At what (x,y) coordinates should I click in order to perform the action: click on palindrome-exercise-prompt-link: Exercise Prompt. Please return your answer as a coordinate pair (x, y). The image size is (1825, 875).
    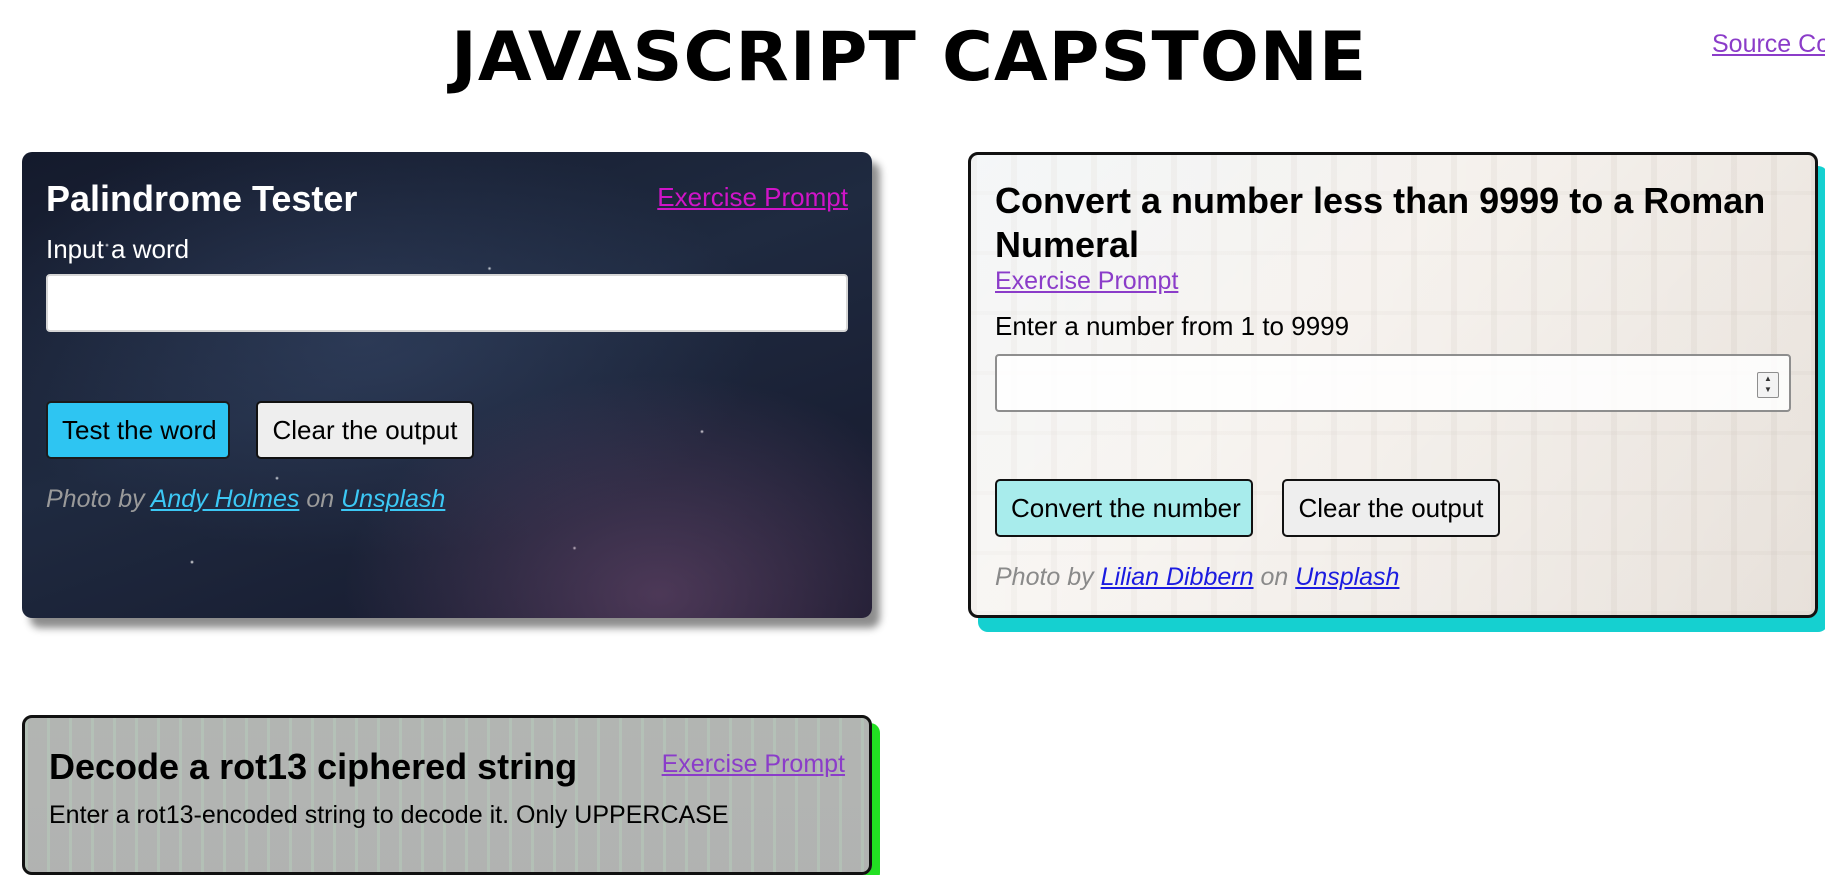
    Looking at the image, I should click on (752, 197).